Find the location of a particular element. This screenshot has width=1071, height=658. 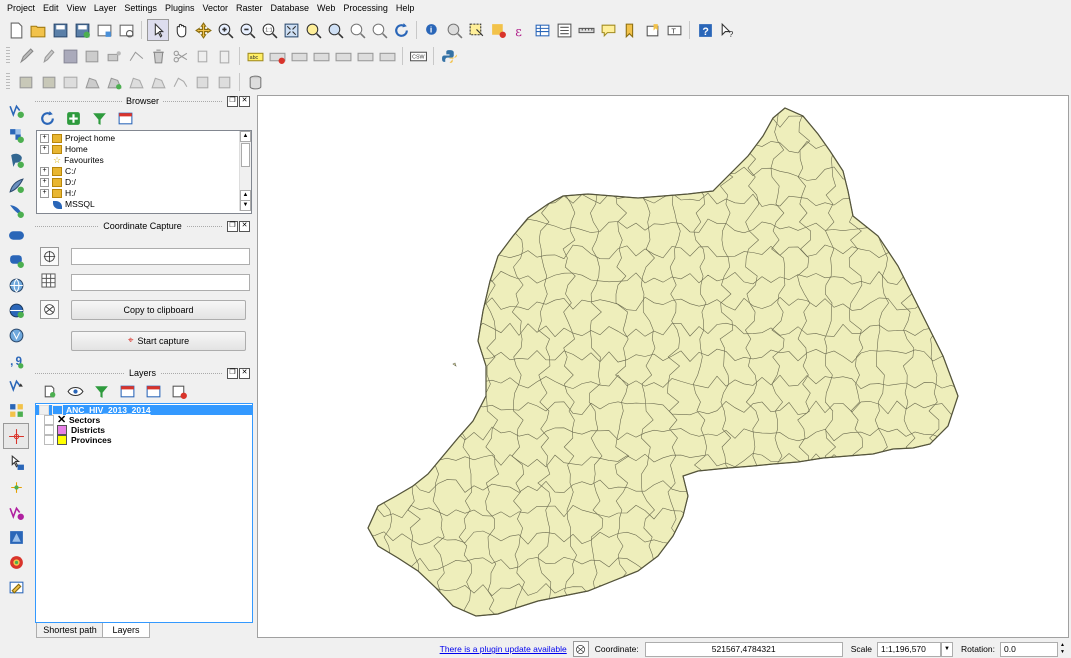

zoom-next-icon is located at coordinates (379, 30).